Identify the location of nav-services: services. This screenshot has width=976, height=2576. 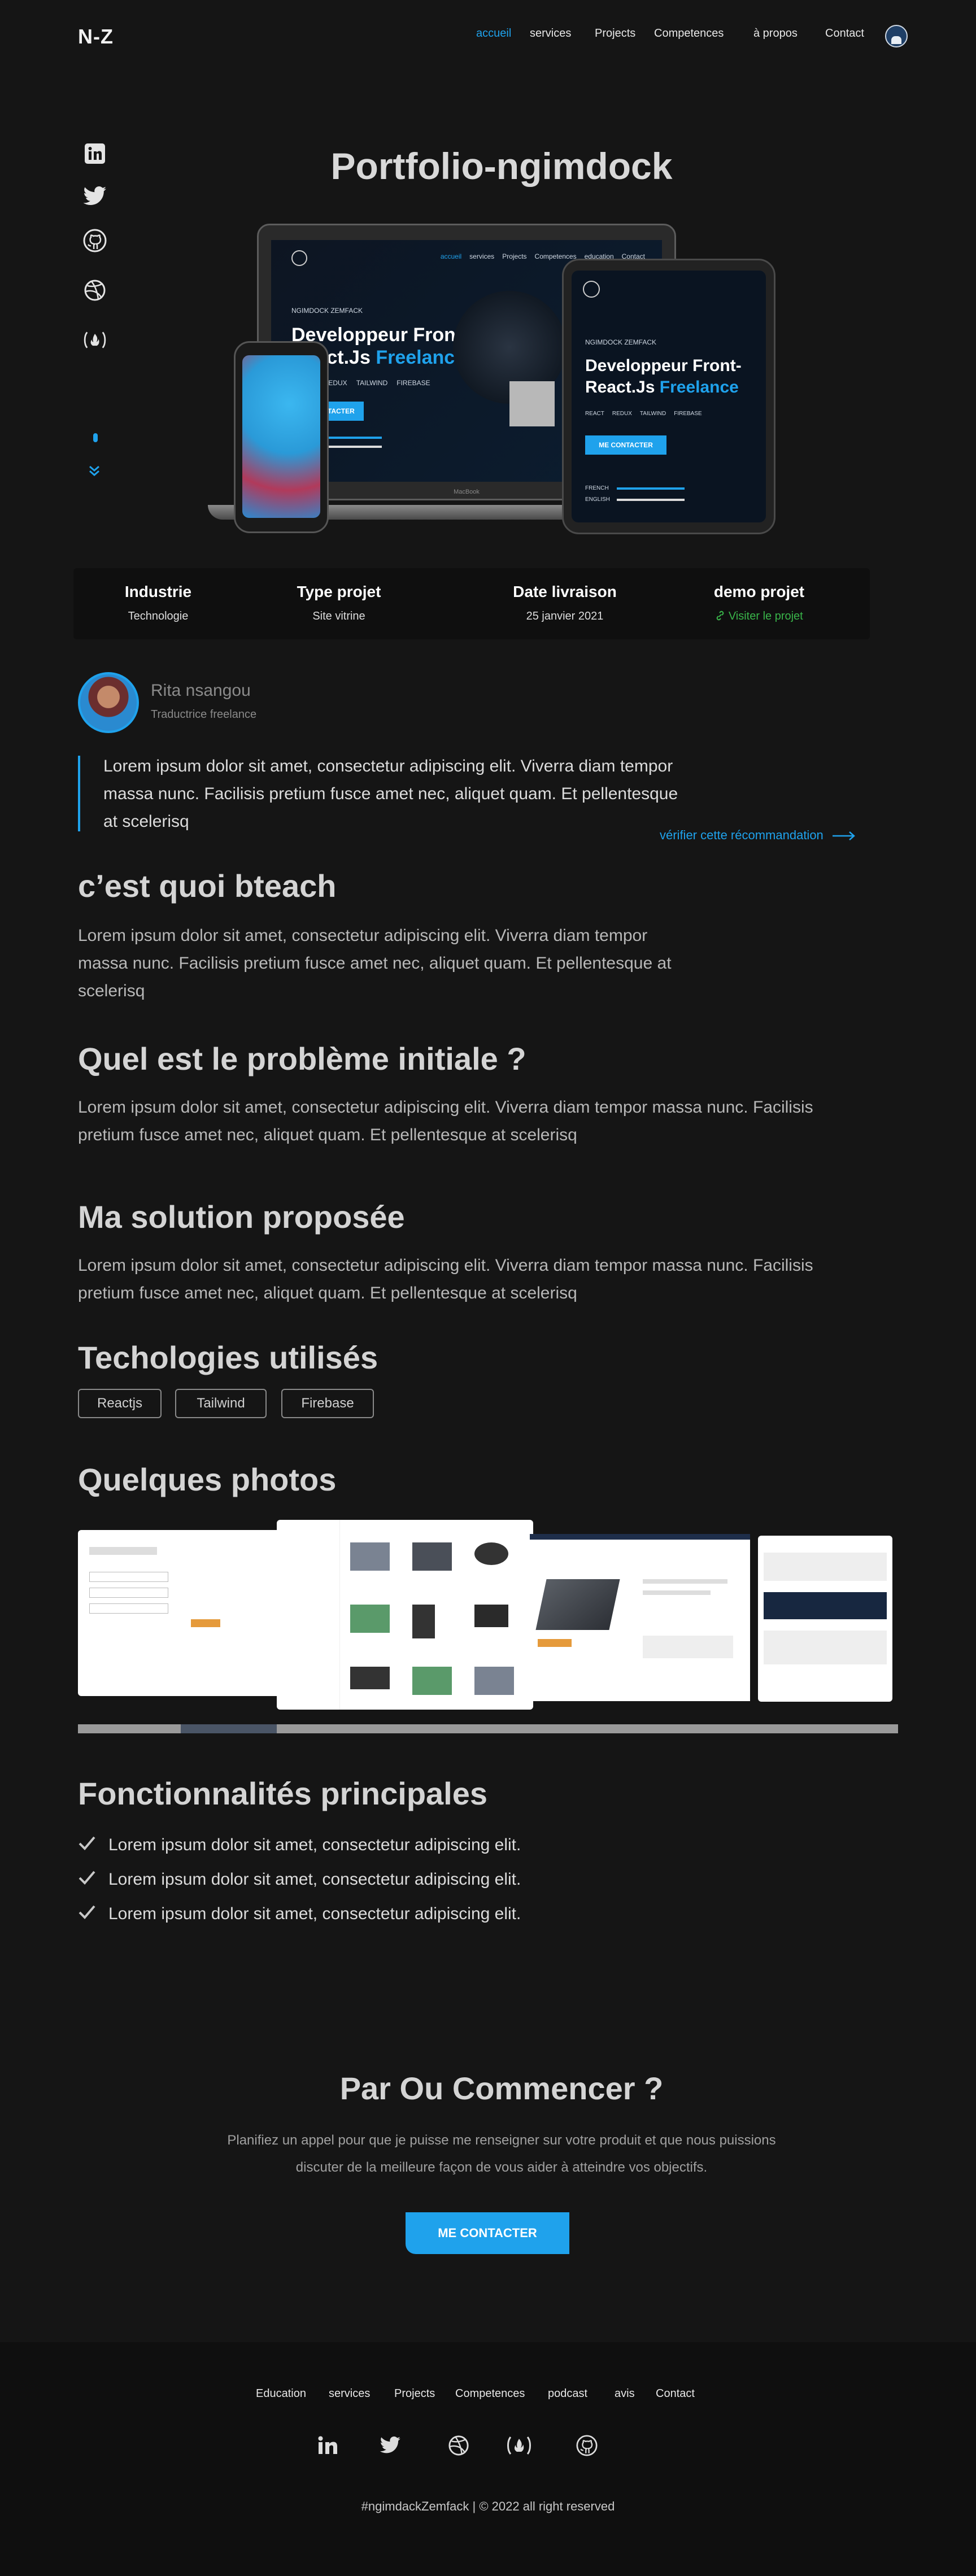
(550, 33).